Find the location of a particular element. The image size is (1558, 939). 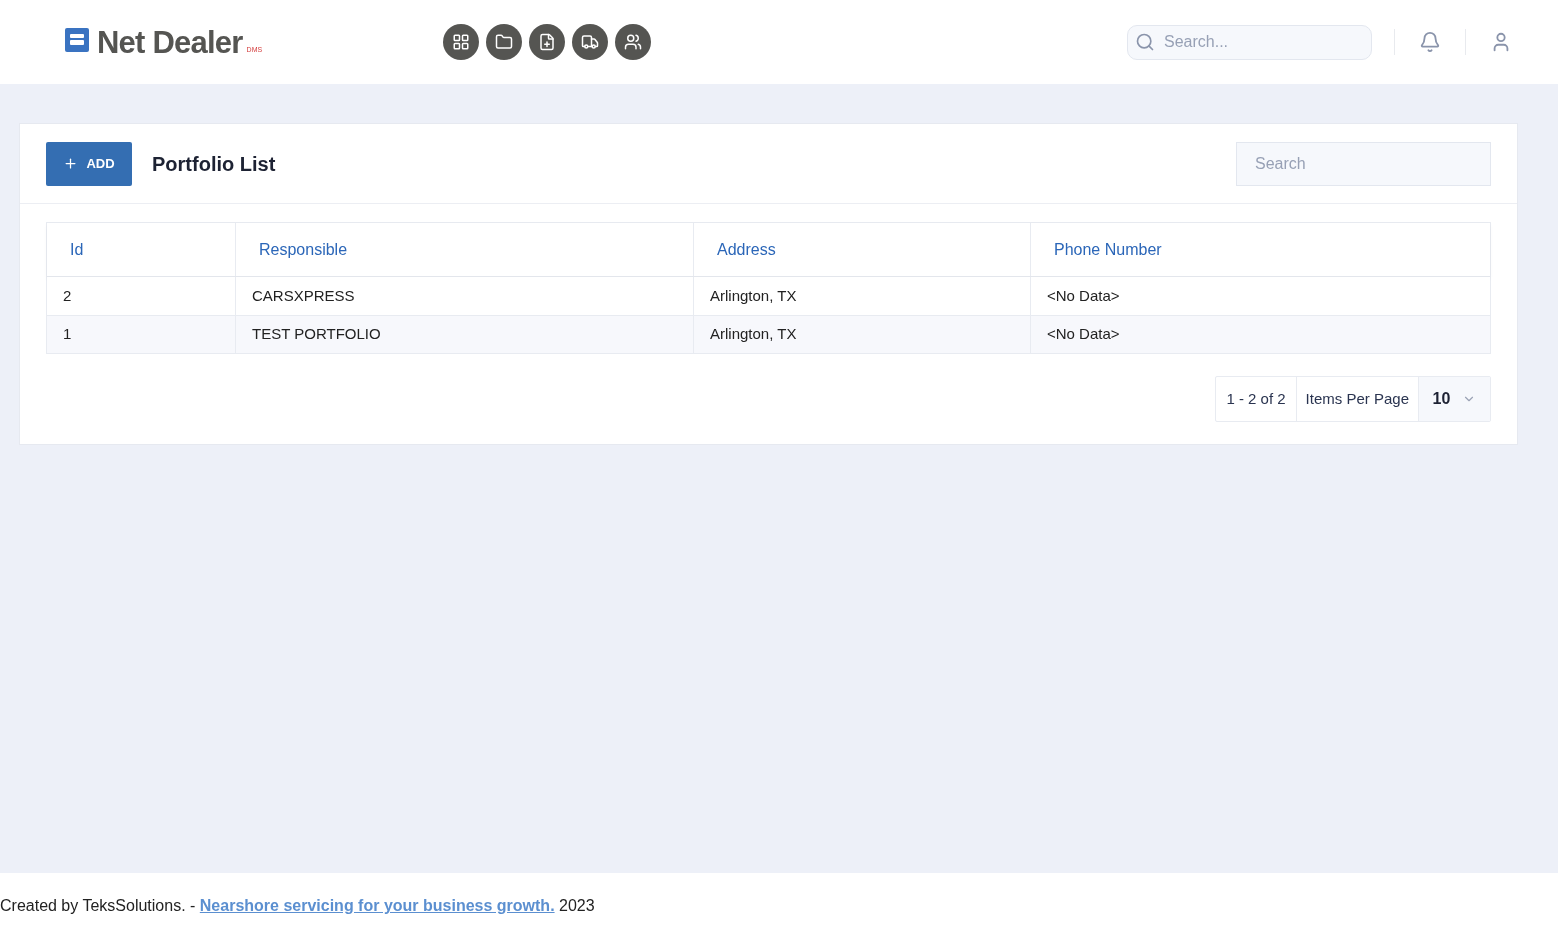

footer-text: Created by TeksSolutions. - Nearshore servicing for your business growth. 2023 is located at coordinates (297, 906).